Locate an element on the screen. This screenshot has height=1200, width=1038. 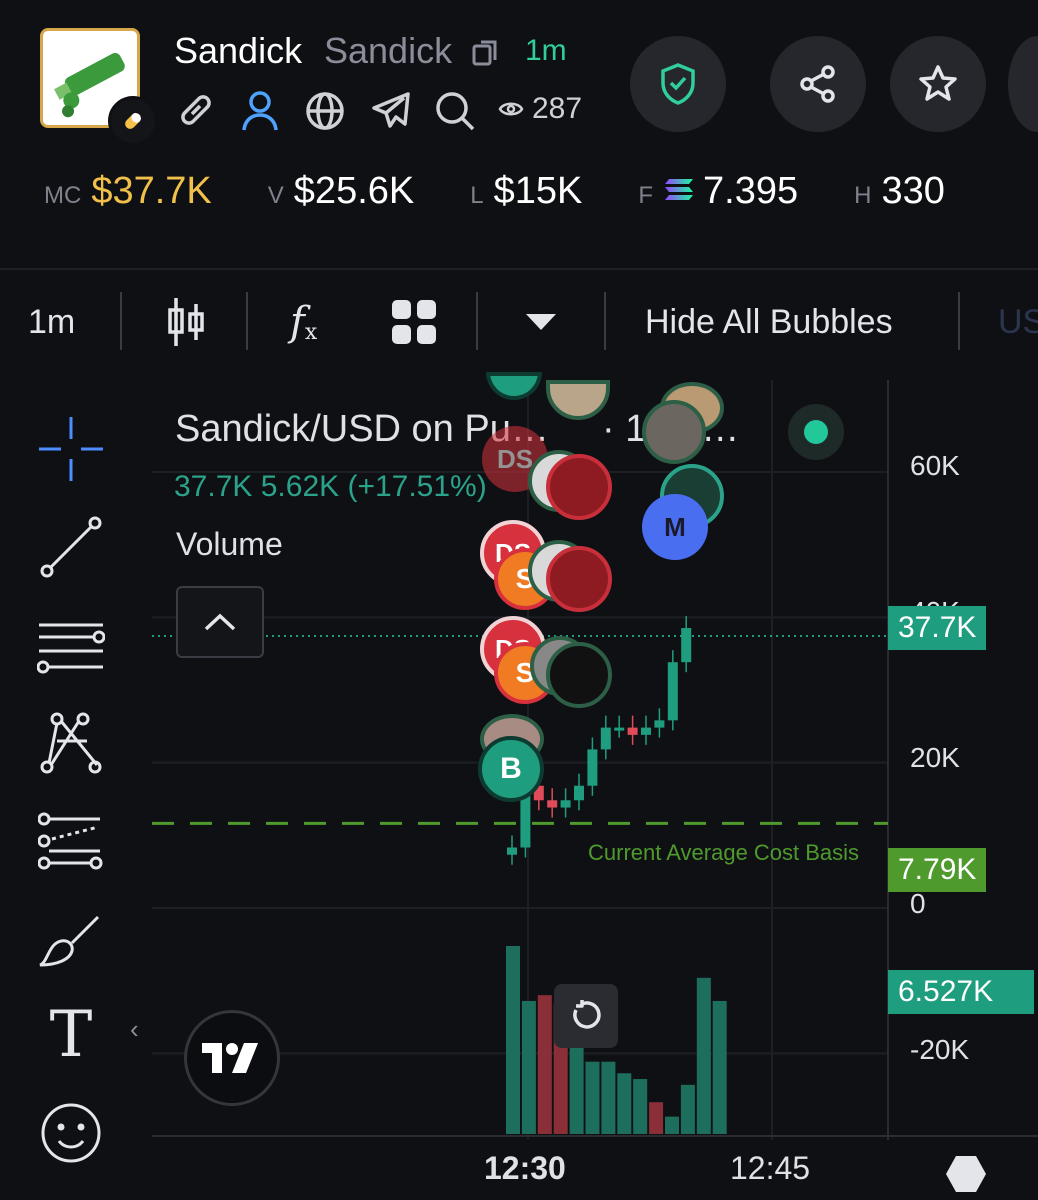
interval-button: 1m is located at coordinates (51, 322).